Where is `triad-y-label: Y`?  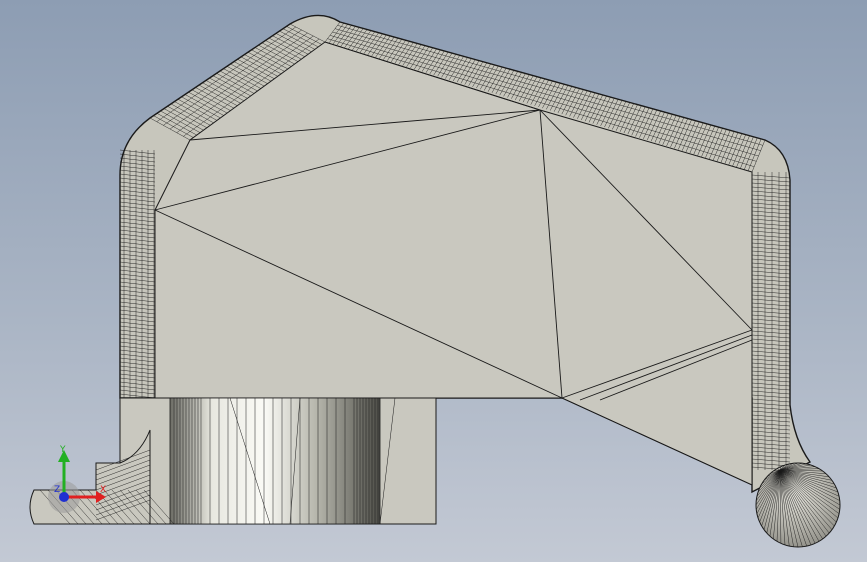
triad-y-label: Y is located at coordinates (62, 450).